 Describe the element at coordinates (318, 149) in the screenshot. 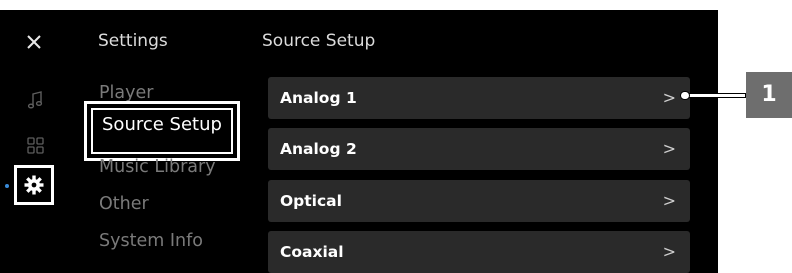

I see `source-row-label: Analog 2` at that location.